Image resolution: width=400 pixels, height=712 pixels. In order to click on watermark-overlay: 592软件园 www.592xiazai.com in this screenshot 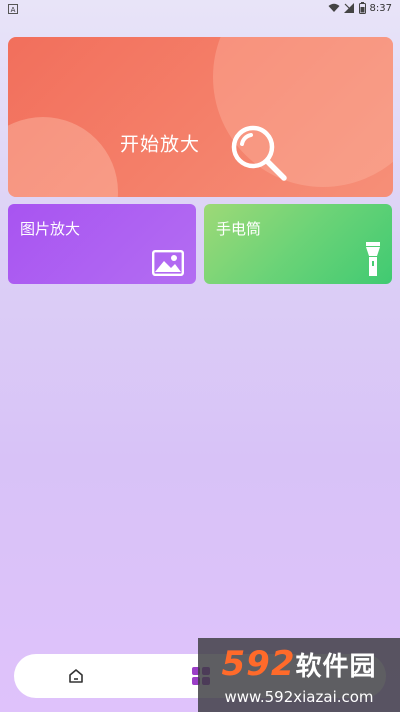, I will do `click(299, 675)`.